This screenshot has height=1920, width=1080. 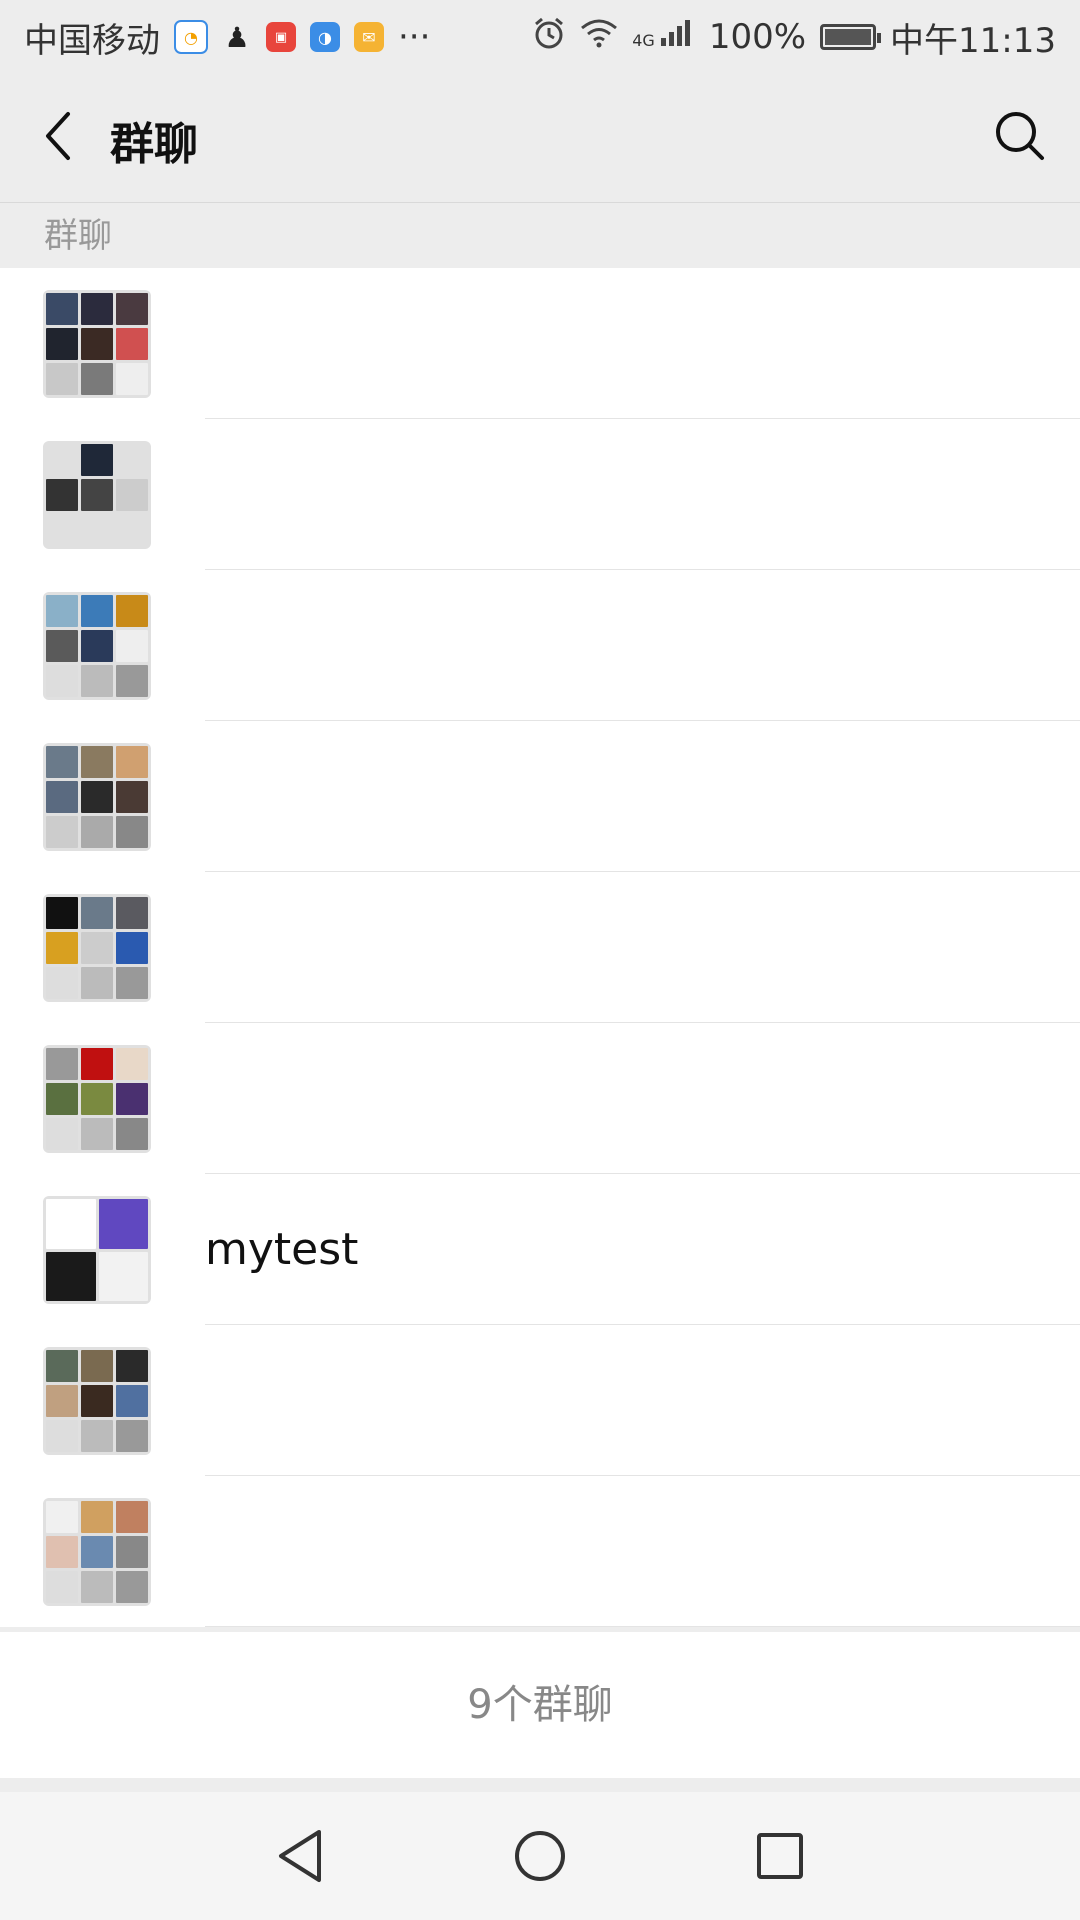 I want to click on blue-app-icon: ◑, so click(x=325, y=37).